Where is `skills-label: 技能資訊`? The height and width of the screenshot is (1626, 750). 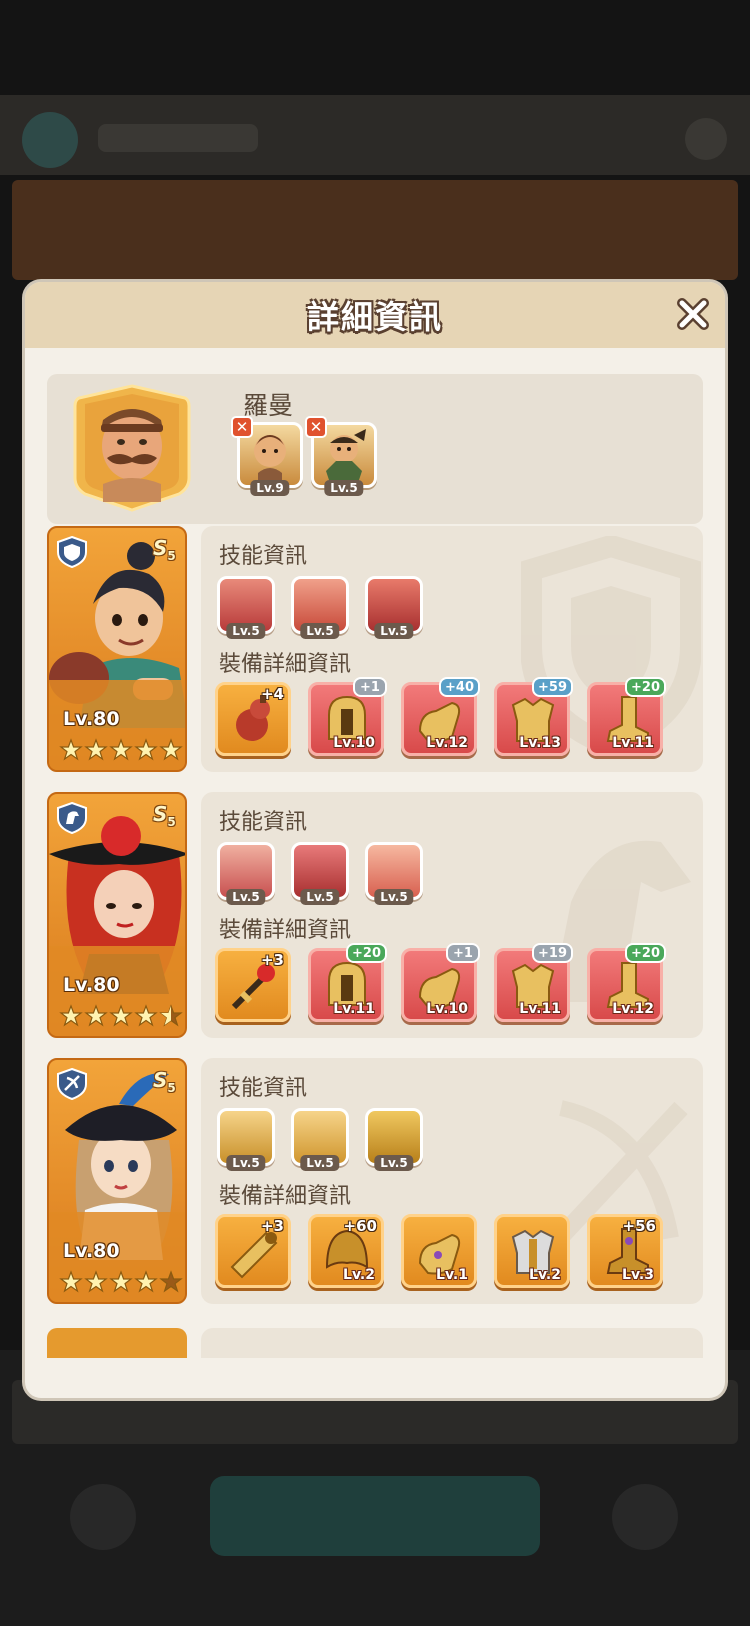
skills-label: 技能資訊 is located at coordinates (263, 822).